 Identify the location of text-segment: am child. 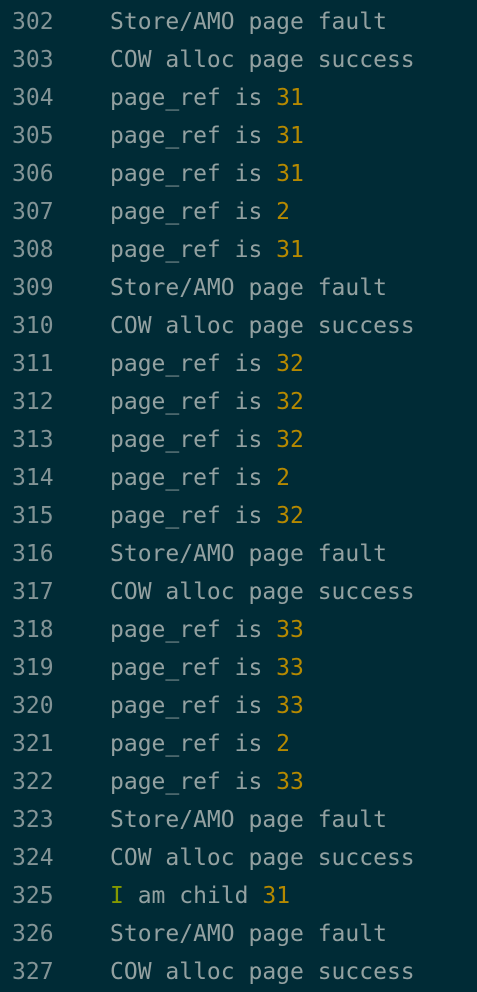
(193, 896).